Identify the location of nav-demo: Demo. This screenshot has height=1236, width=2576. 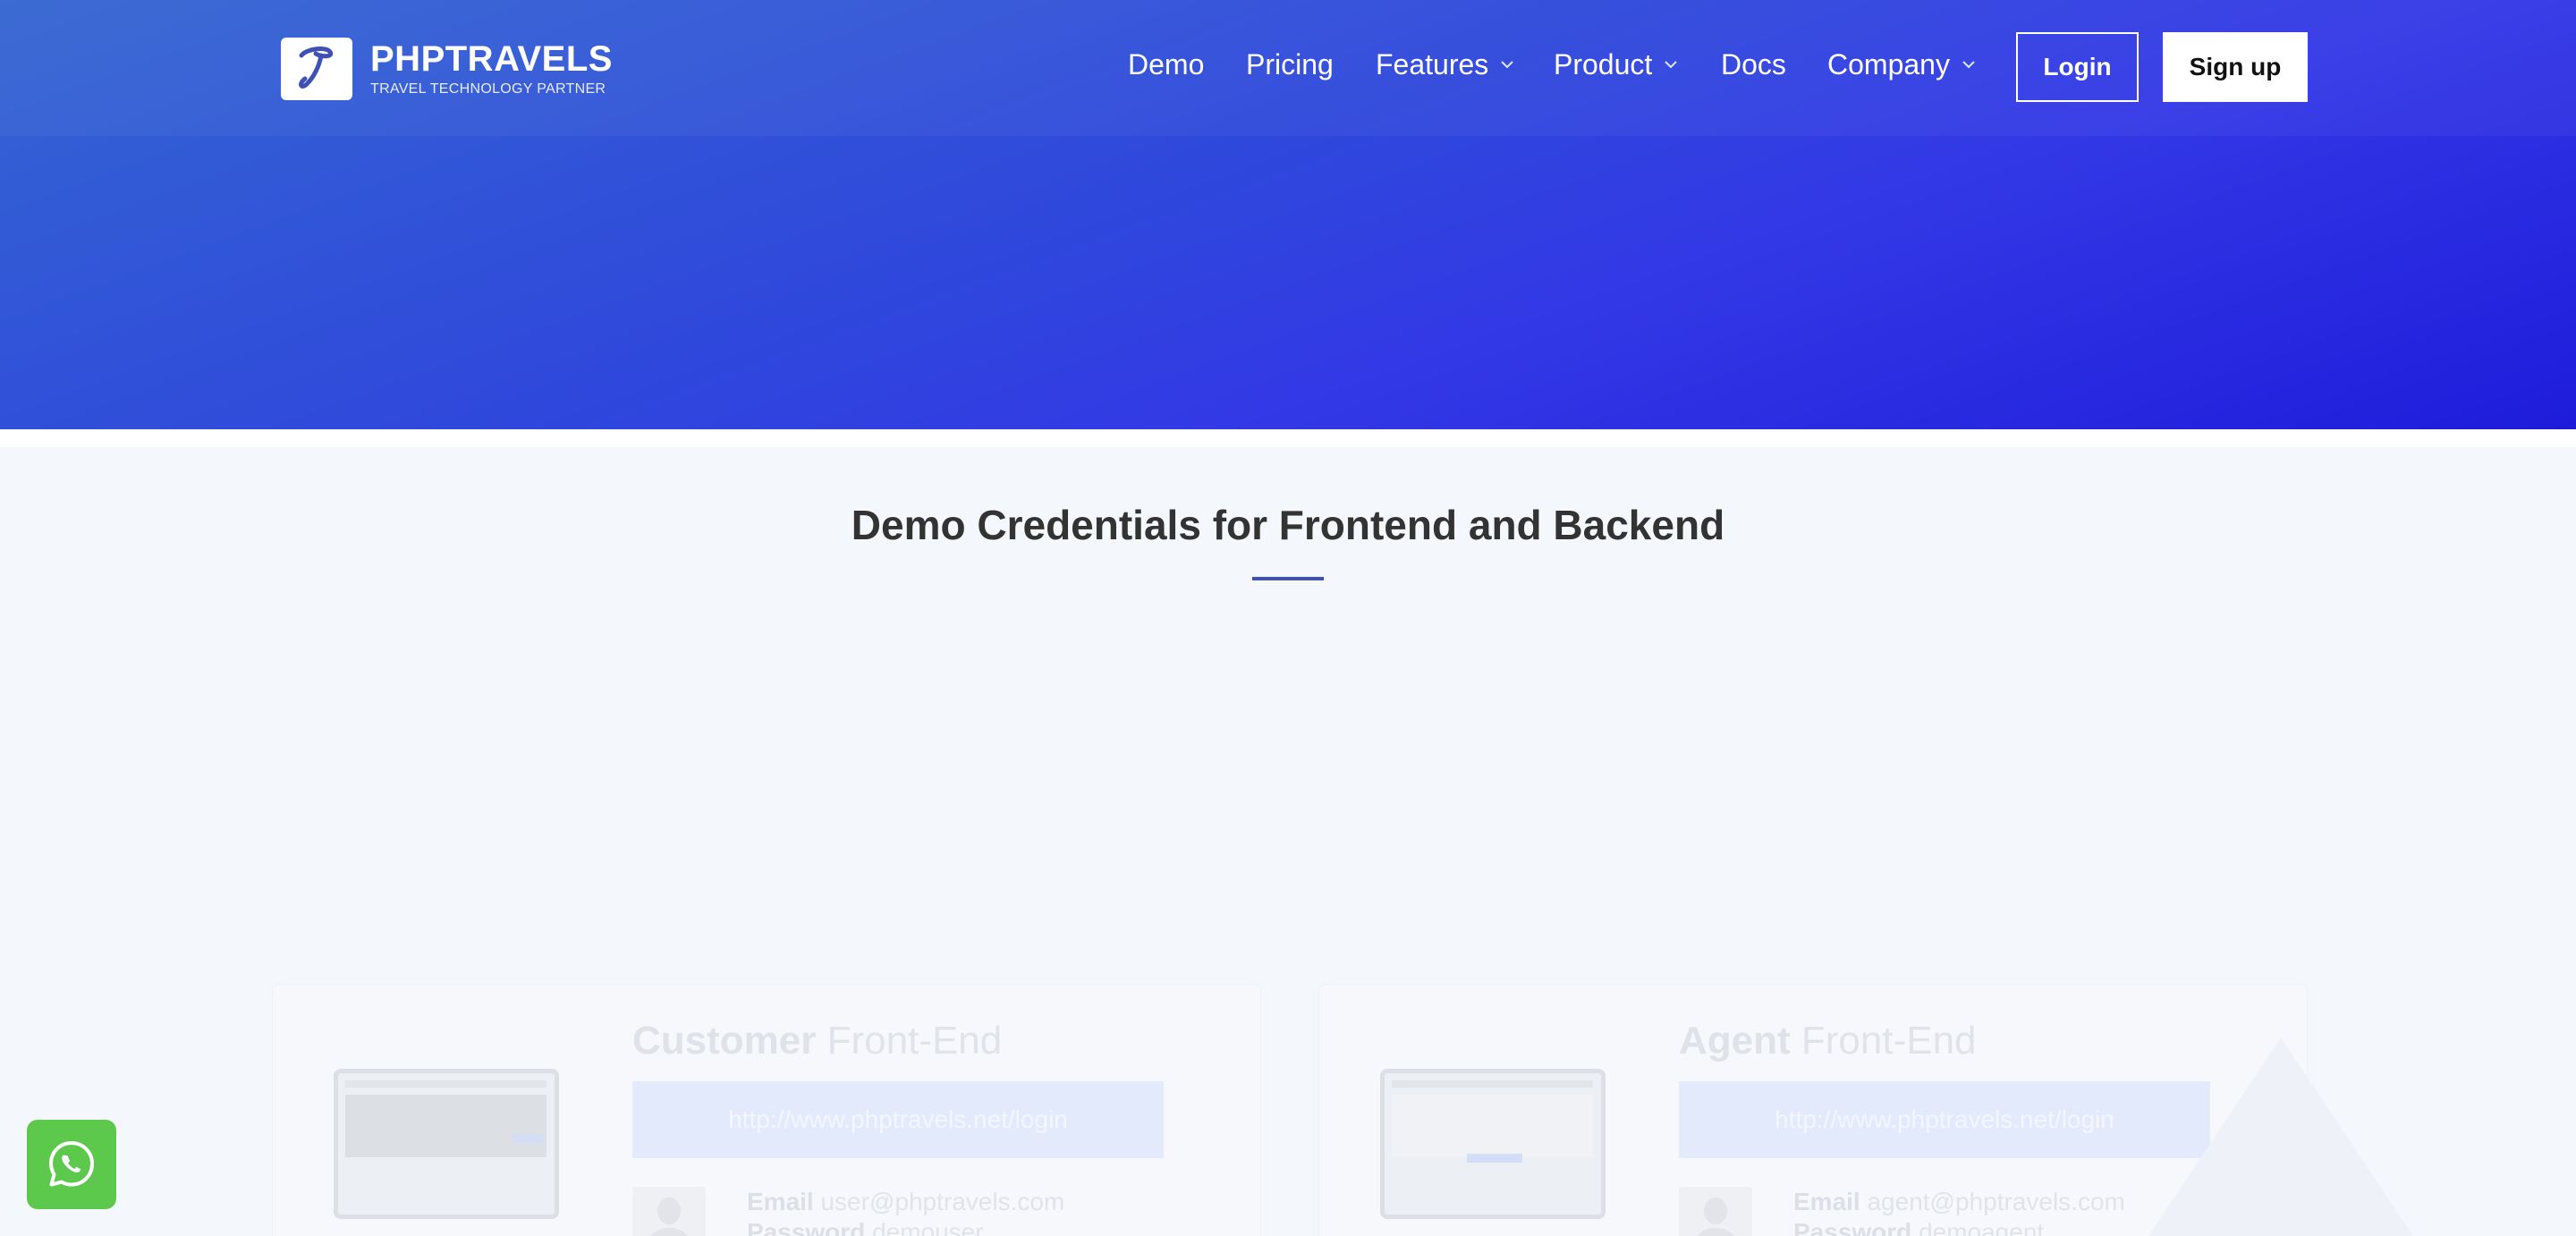
(1166, 64).